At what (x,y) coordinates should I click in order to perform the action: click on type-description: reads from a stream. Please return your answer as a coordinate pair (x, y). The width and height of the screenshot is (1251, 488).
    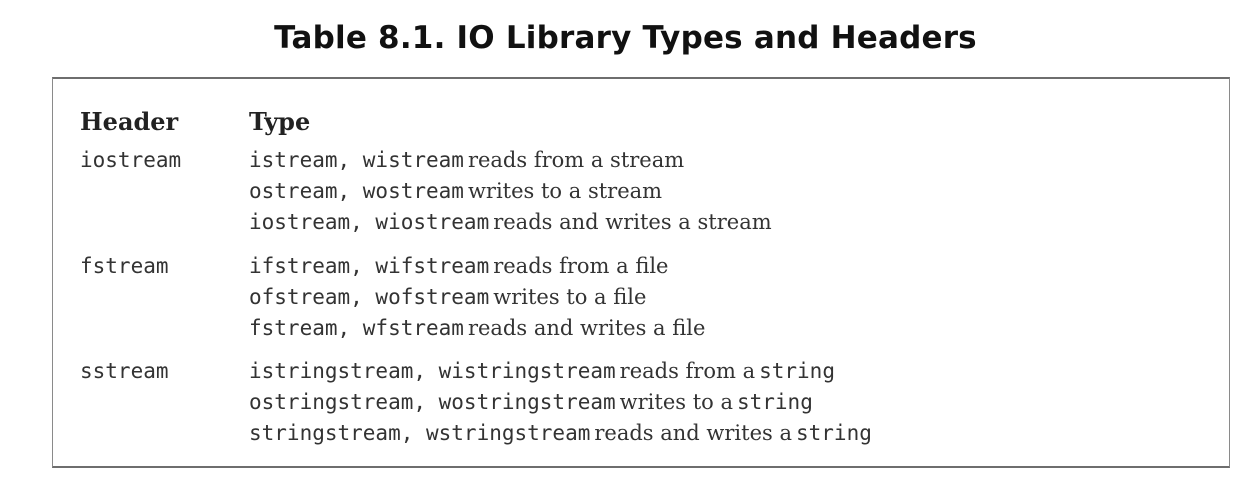
    Looking at the image, I should click on (576, 160).